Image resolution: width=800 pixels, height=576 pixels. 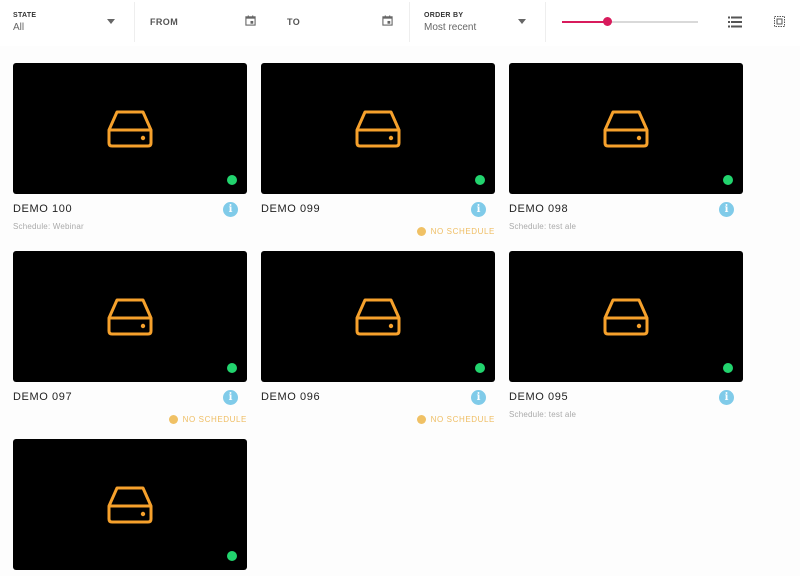 What do you see at coordinates (477, 22) in the screenshot?
I see `order-by-select: ORDER BY Most recent` at bounding box center [477, 22].